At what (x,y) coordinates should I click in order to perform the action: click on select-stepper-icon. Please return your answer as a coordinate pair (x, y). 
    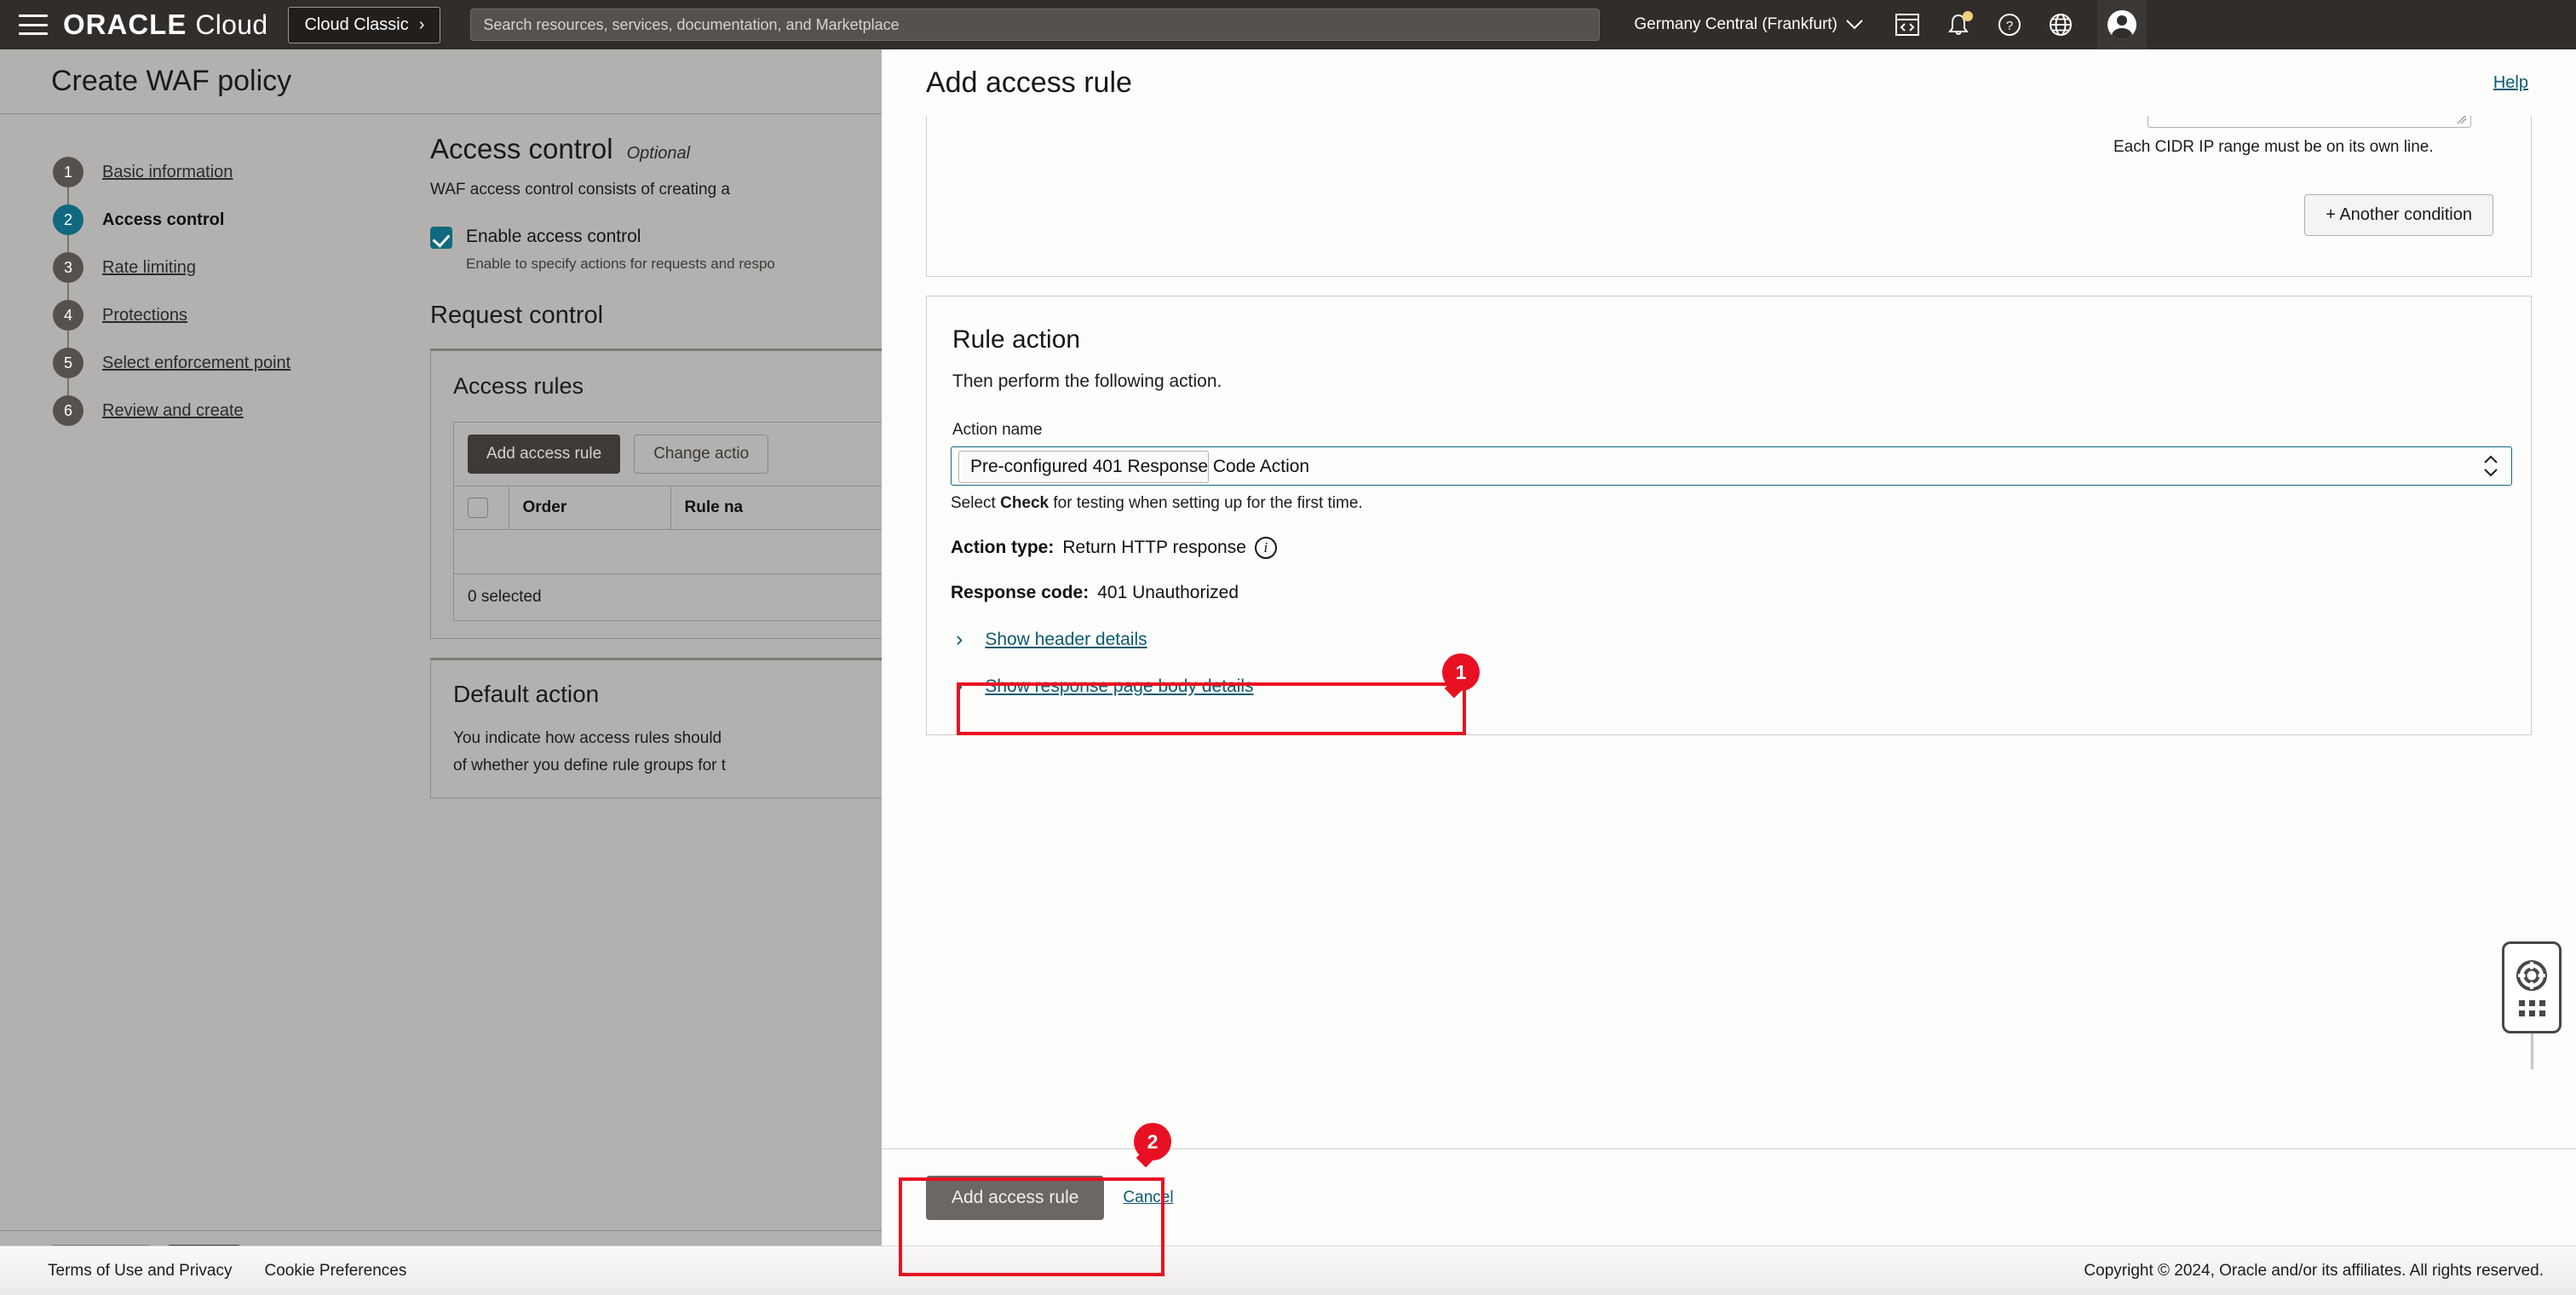
    Looking at the image, I should click on (2491, 466).